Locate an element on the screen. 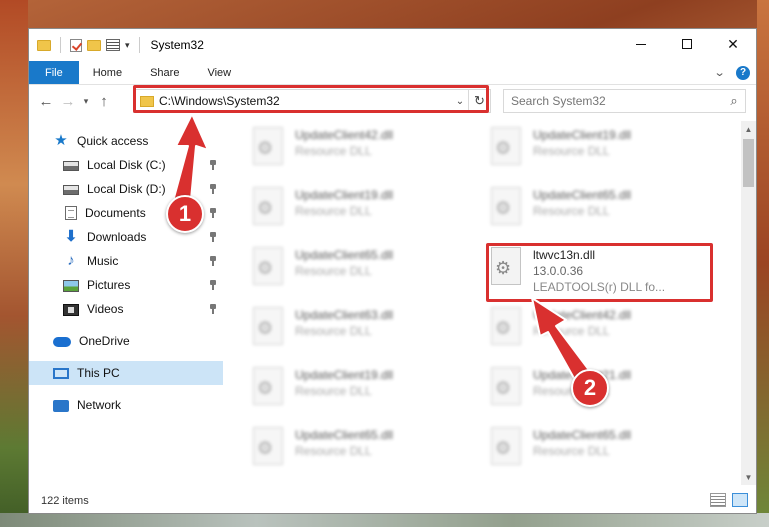 The height and width of the screenshot is (527, 769). sidebar-item-network: Network is located at coordinates (126, 405).